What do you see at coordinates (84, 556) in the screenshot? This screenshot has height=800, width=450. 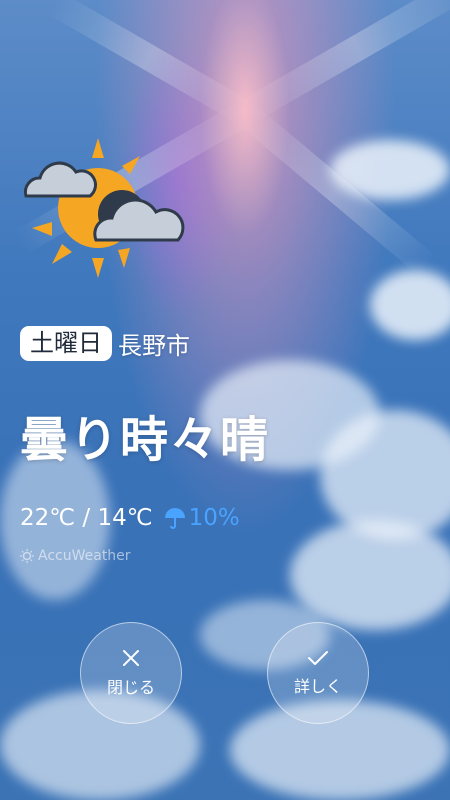 I see `provider-name: AccuWeather` at bounding box center [84, 556].